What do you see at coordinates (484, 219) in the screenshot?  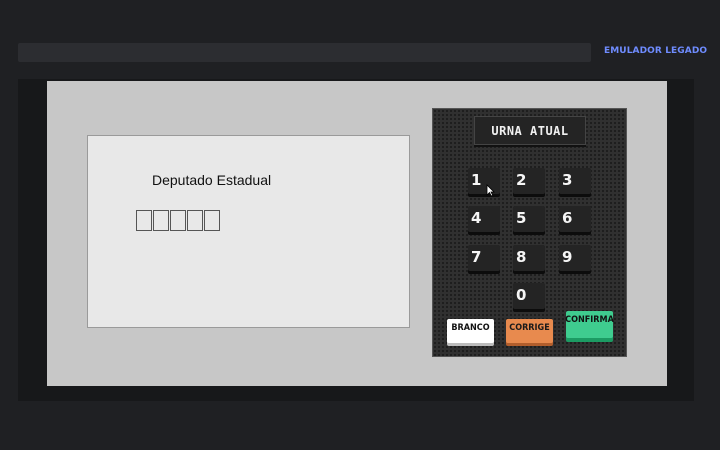 I see `key-4: 4` at bounding box center [484, 219].